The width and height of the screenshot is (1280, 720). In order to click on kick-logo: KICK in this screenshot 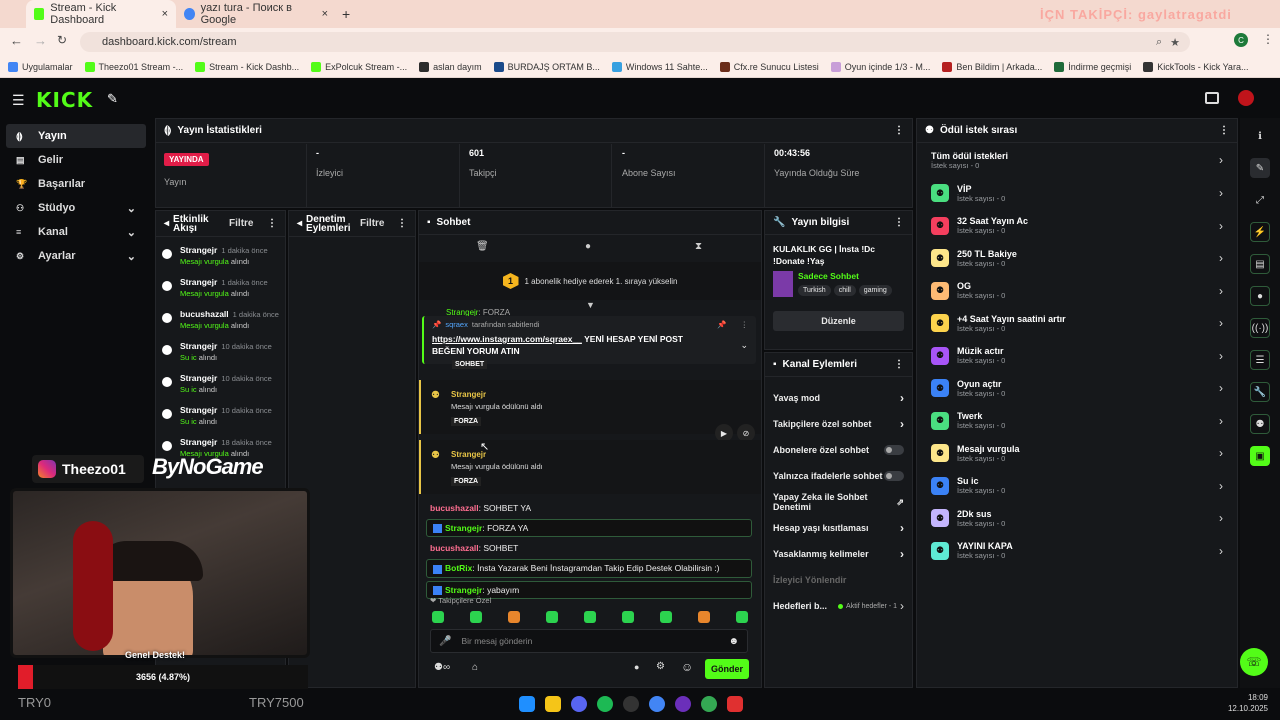, I will do `click(64, 100)`.